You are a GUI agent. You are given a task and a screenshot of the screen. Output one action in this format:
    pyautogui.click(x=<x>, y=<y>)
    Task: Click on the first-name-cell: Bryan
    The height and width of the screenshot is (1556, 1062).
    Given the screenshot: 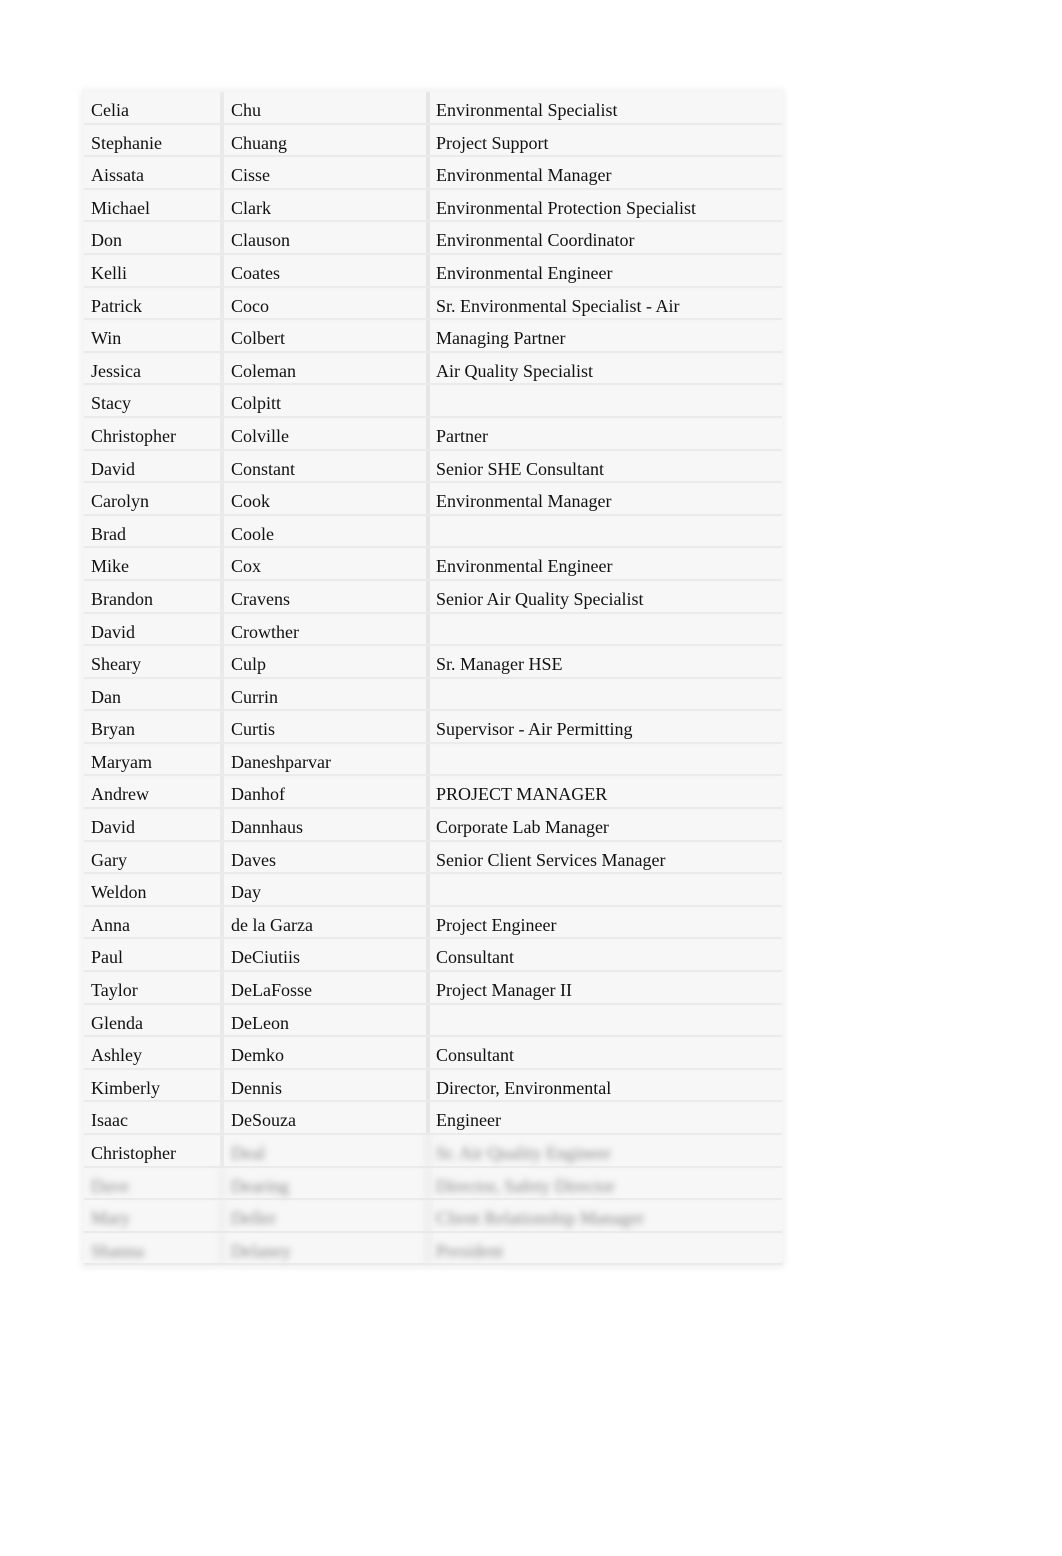 What is the action you would take?
    pyautogui.click(x=154, y=726)
    